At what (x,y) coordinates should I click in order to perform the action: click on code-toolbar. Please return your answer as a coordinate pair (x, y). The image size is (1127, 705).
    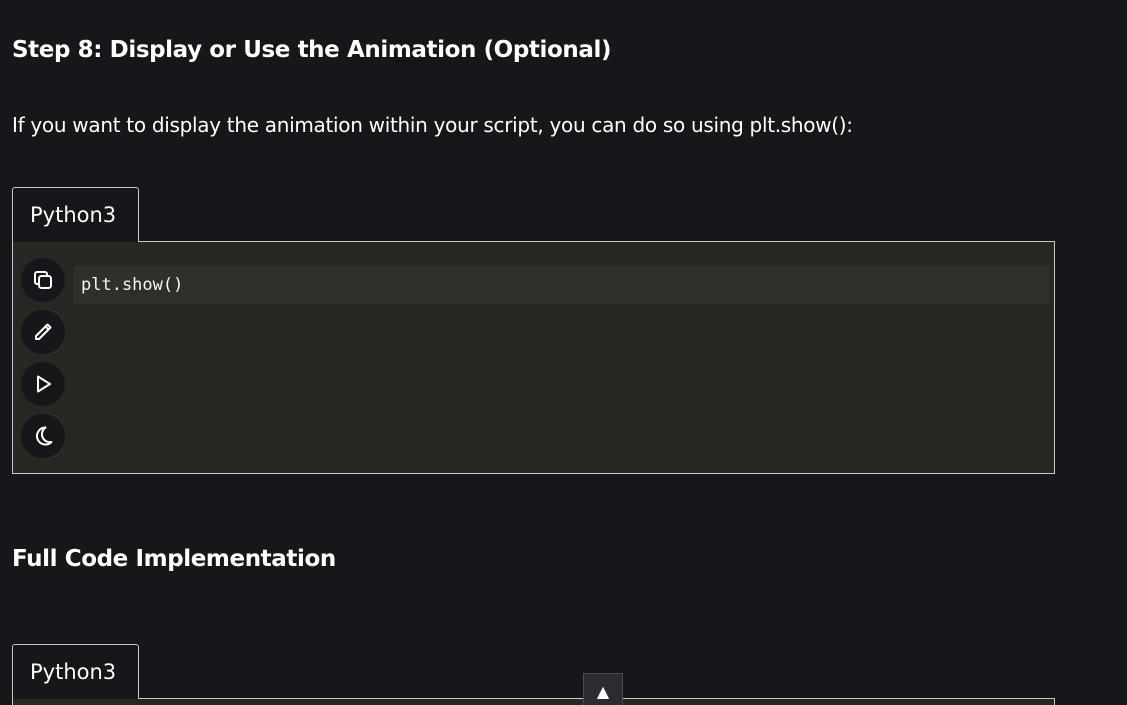
    Looking at the image, I should click on (45, 362).